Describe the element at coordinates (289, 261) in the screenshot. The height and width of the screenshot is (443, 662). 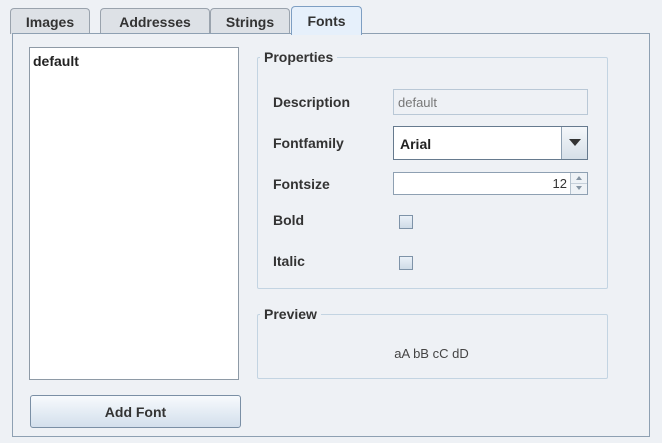
I see `italic-label: Italic` at that location.